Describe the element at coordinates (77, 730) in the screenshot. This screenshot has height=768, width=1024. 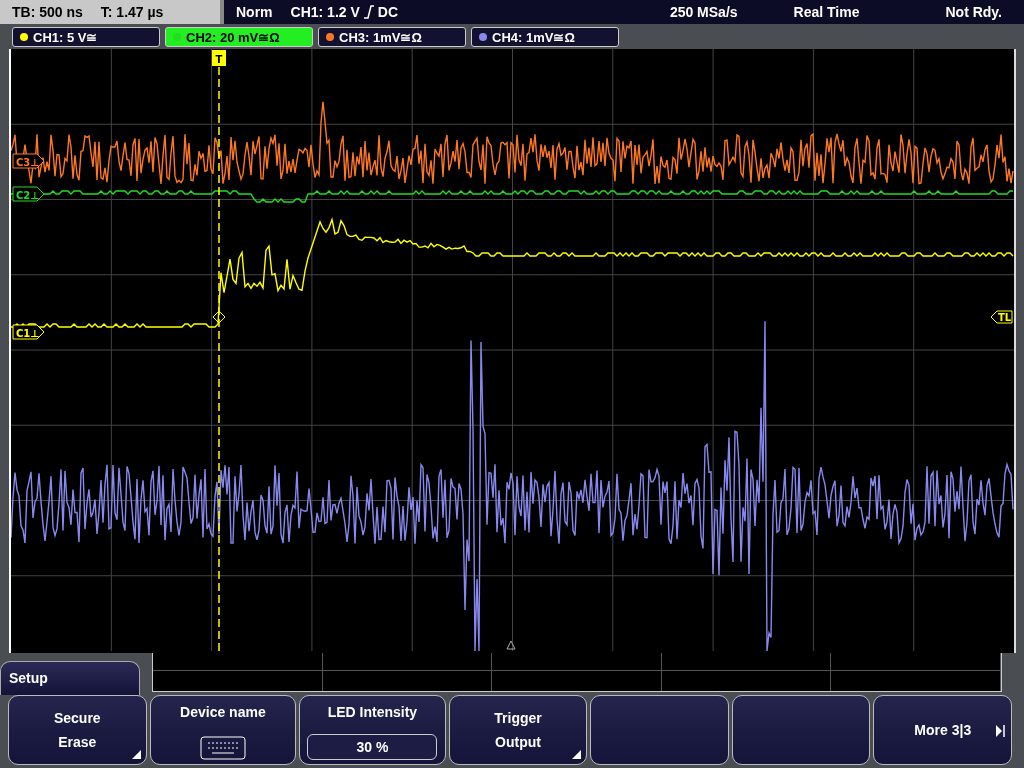
I see `menu-softkey: Secure Erase` at that location.